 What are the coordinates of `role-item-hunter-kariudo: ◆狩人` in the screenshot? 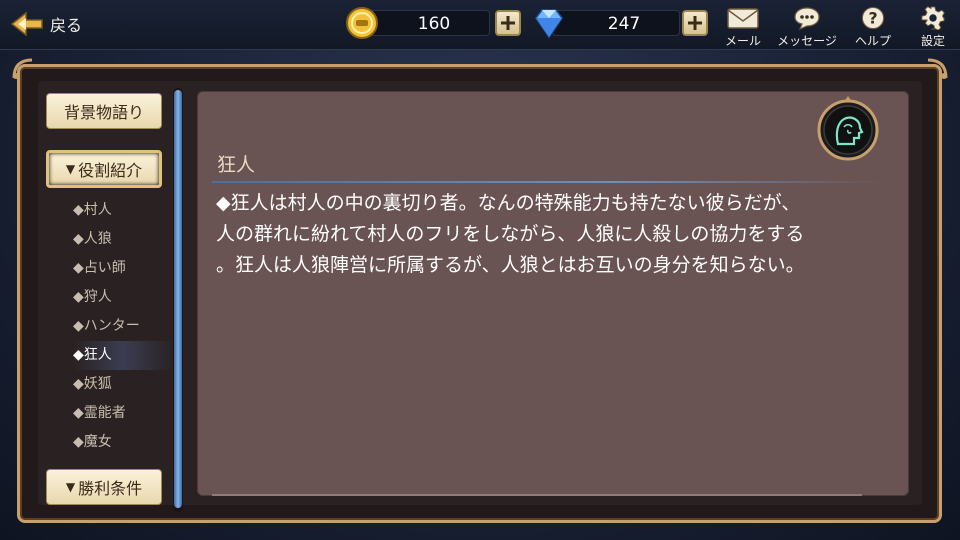 It's located at (123, 297).